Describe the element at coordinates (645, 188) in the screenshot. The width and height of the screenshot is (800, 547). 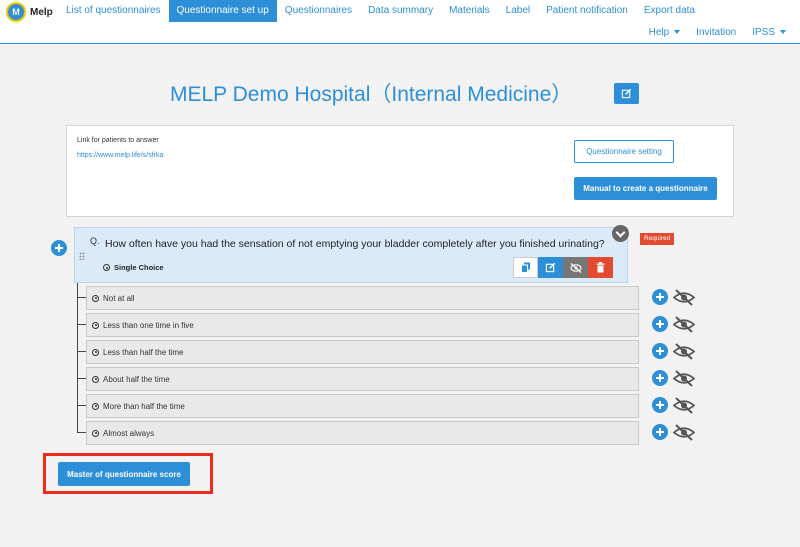
I see `manual-create-questionnaire-button: Manual to create a questionnaire` at that location.